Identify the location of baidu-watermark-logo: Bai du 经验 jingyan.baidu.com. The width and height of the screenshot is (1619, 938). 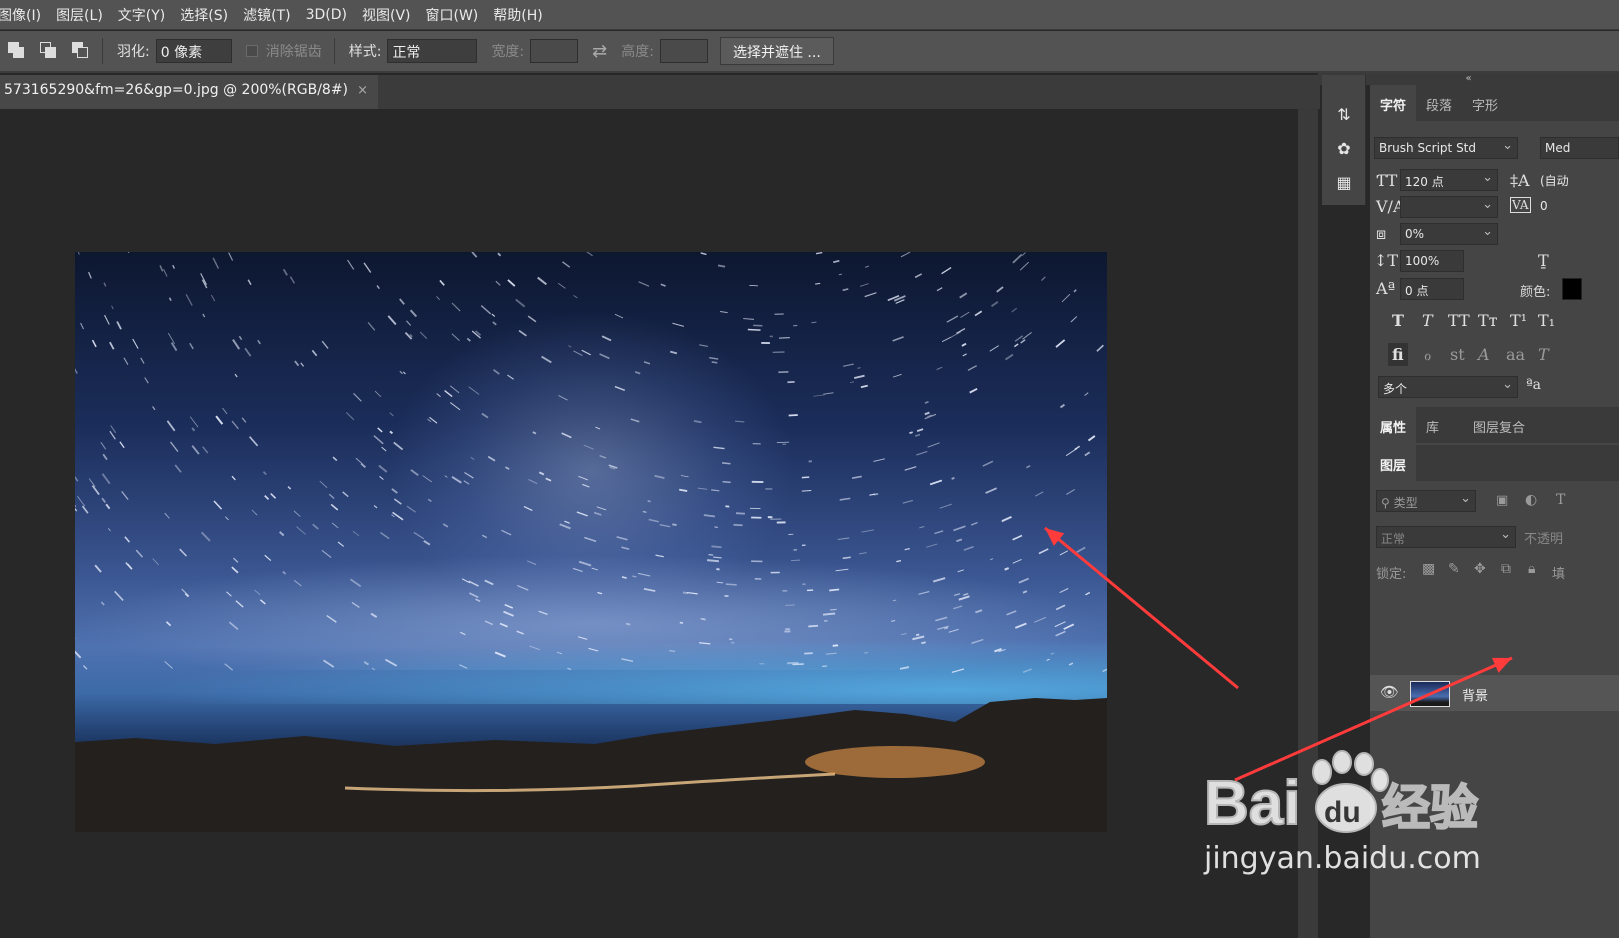
(1342, 813).